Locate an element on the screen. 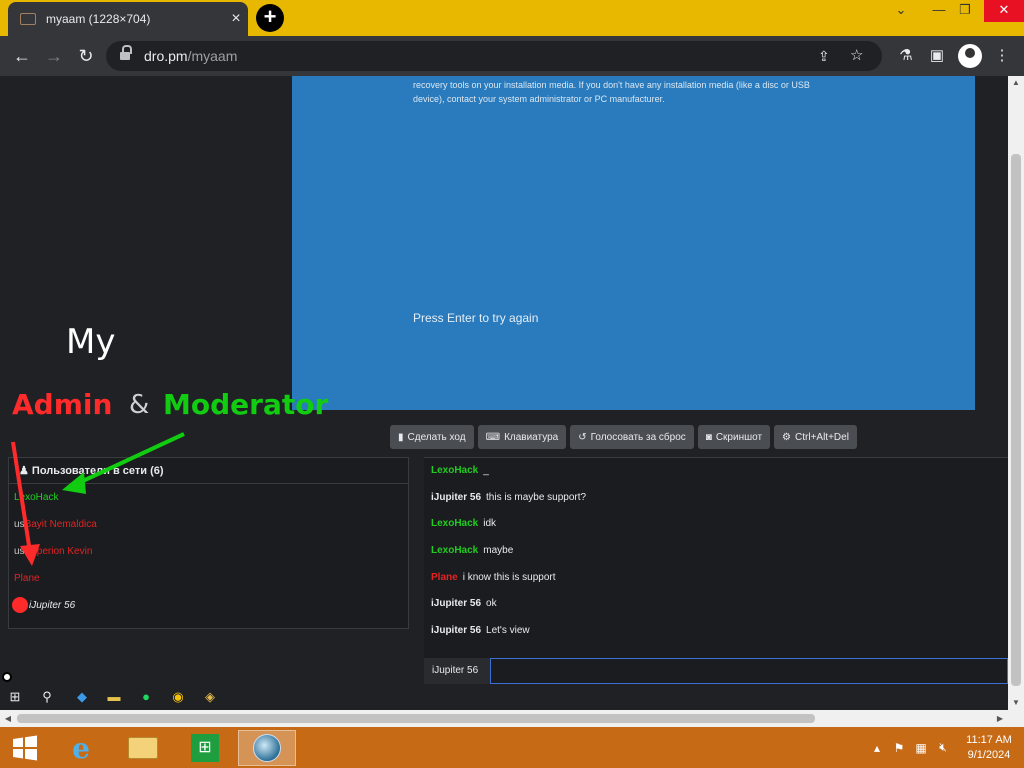  vscode-icon: ◆ is located at coordinates (82, 697).